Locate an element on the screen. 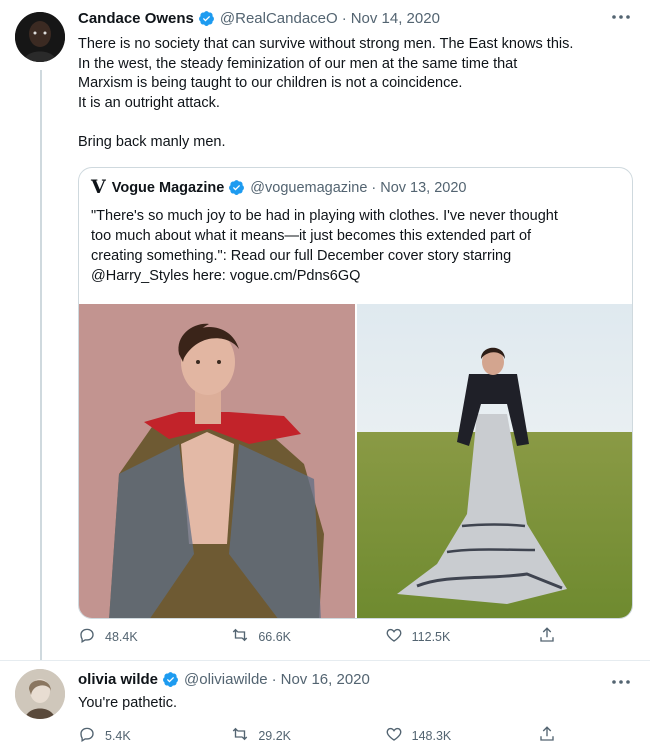 The height and width of the screenshot is (754, 650). retweet-button: 66.6K is located at coordinates (291, 636).